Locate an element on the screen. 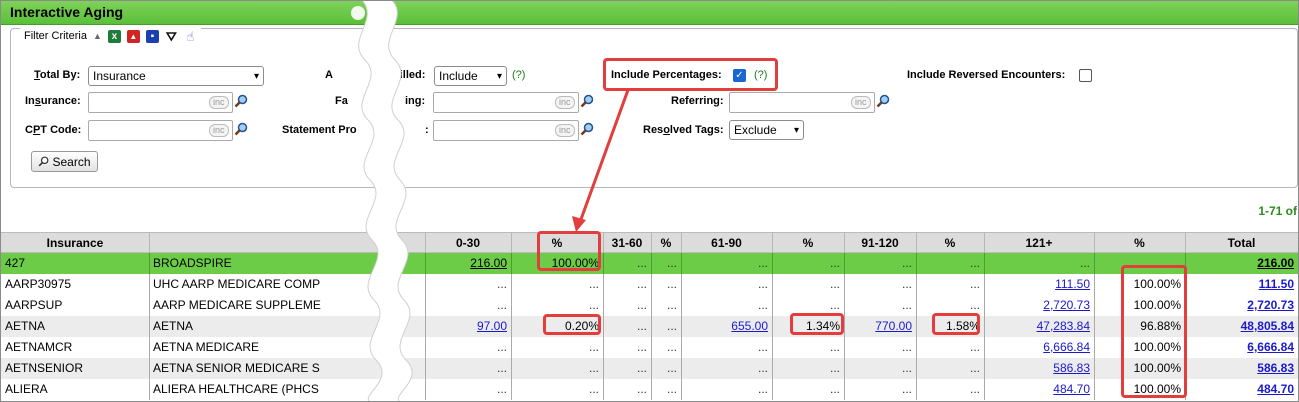 This screenshot has height=402, width=1299. grid-cell-total: 586.83 is located at coordinates (1241, 368).